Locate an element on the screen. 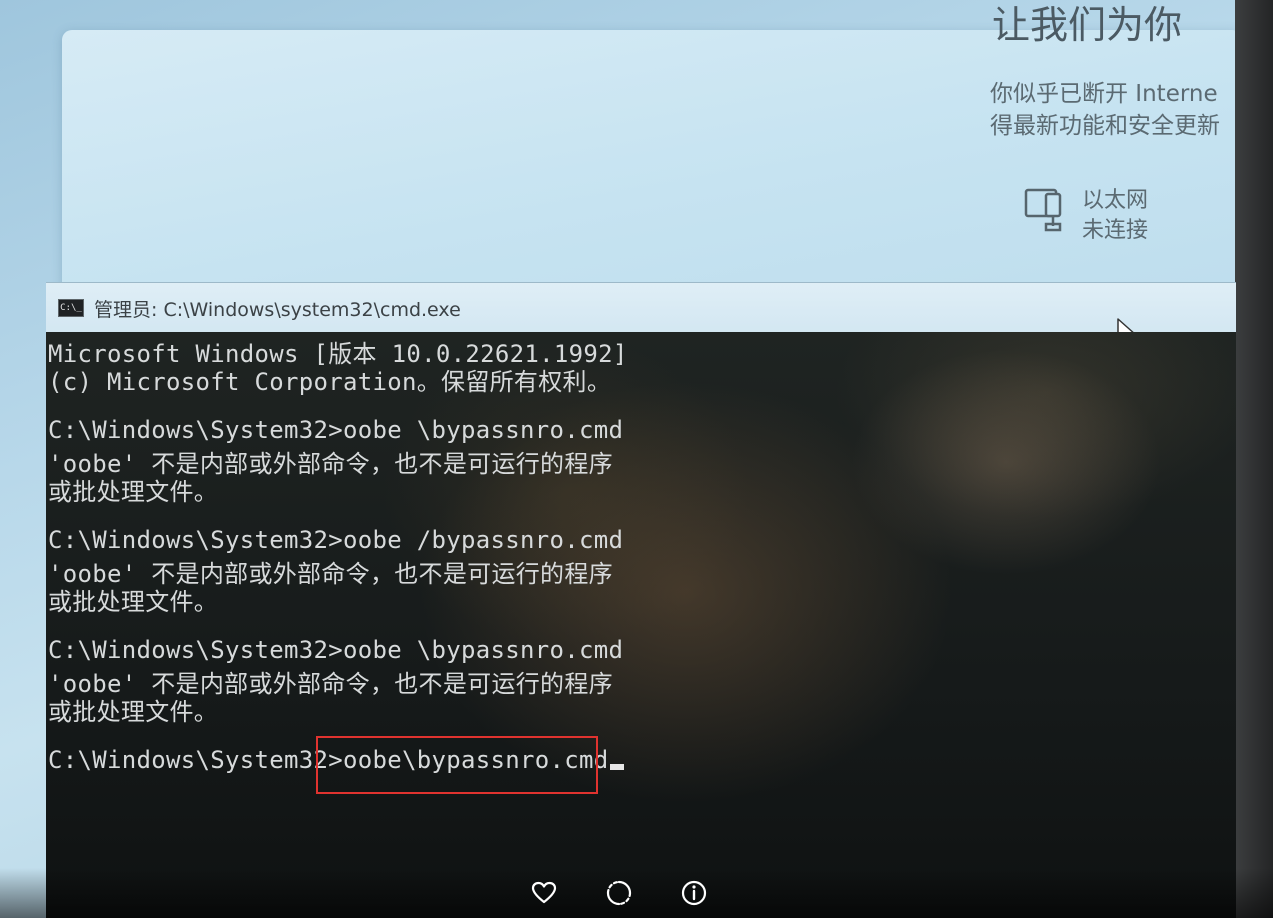  heart-icon is located at coordinates (544, 892).